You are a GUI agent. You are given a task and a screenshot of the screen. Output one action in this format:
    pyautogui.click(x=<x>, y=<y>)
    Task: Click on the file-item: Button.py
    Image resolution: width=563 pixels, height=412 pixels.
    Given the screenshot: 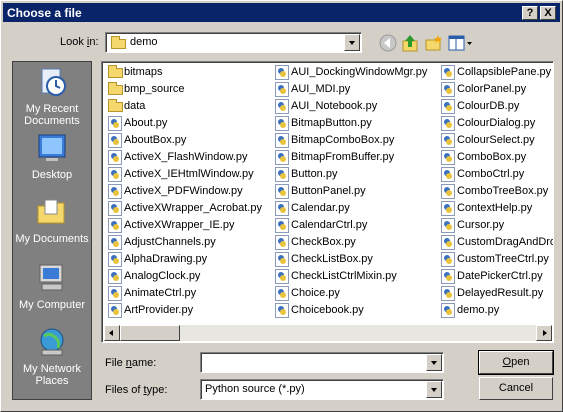 What is the action you would take?
    pyautogui.click(x=355, y=174)
    